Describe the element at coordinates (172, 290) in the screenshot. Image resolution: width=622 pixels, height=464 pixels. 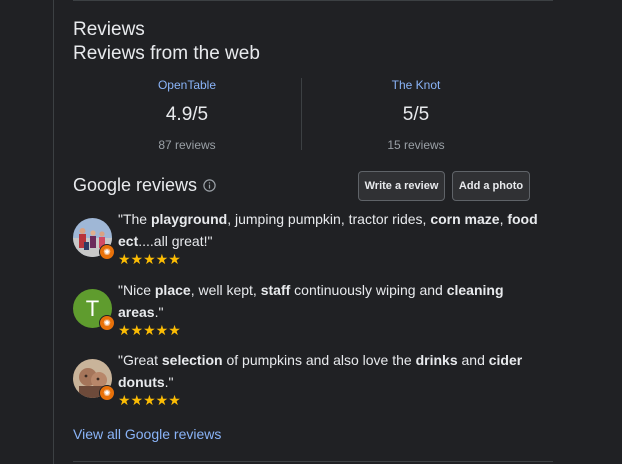
I see `review-highlight: place` at that location.